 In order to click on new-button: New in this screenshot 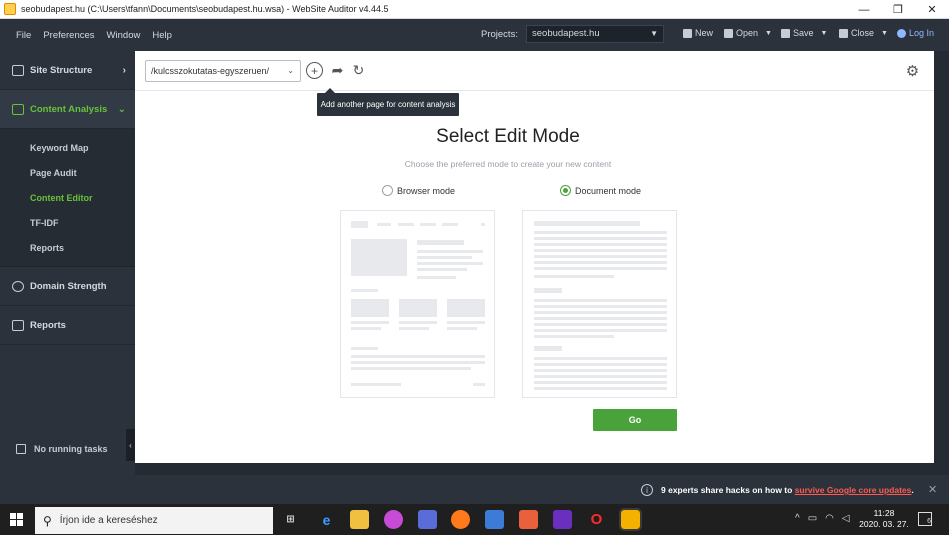, I will do `click(698, 33)`.